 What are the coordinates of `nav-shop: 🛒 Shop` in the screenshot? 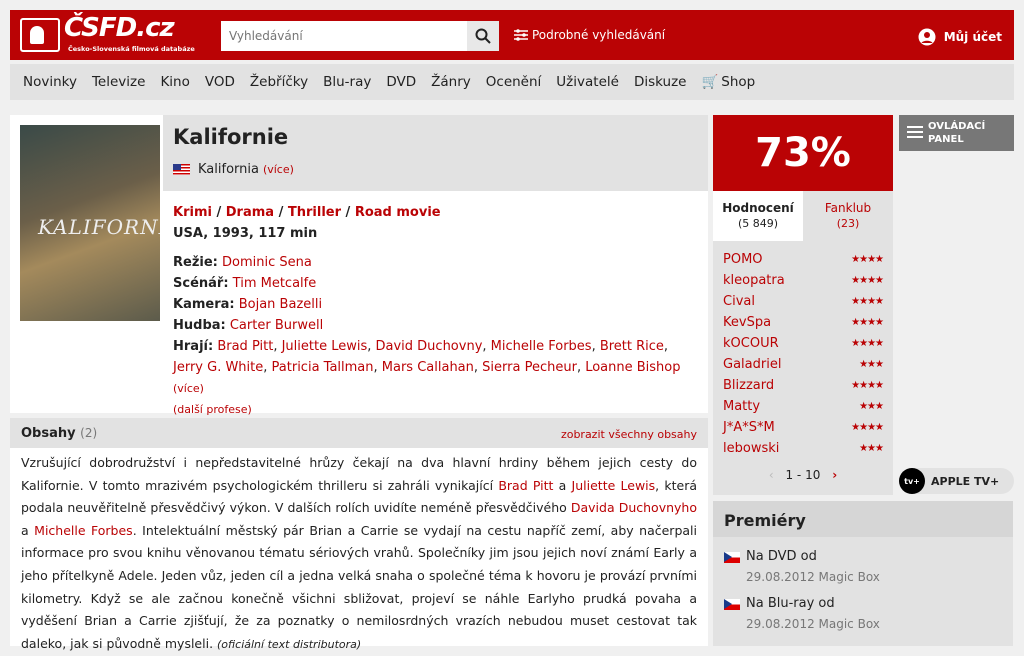 It's located at (735, 82).